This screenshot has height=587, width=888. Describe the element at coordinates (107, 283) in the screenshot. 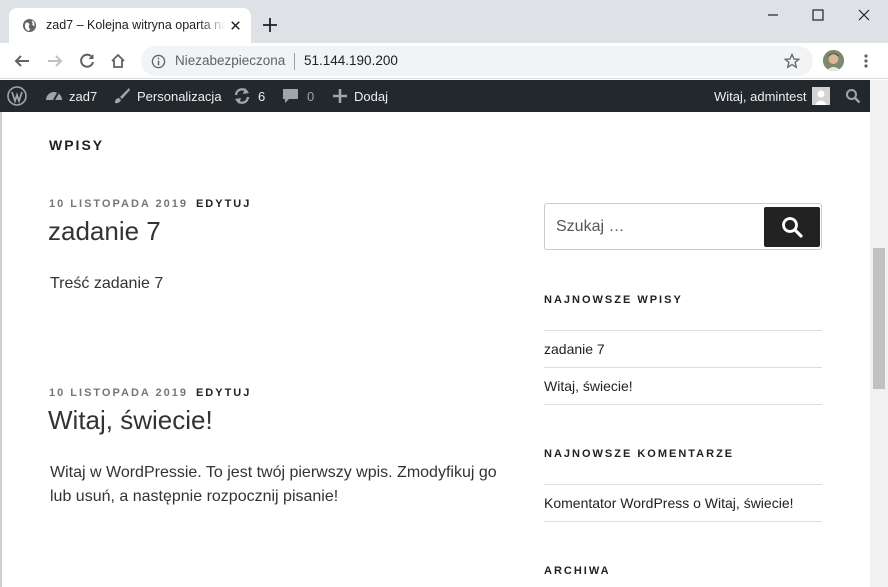

I see `post-excerpt: Treść zadanie 7` at that location.